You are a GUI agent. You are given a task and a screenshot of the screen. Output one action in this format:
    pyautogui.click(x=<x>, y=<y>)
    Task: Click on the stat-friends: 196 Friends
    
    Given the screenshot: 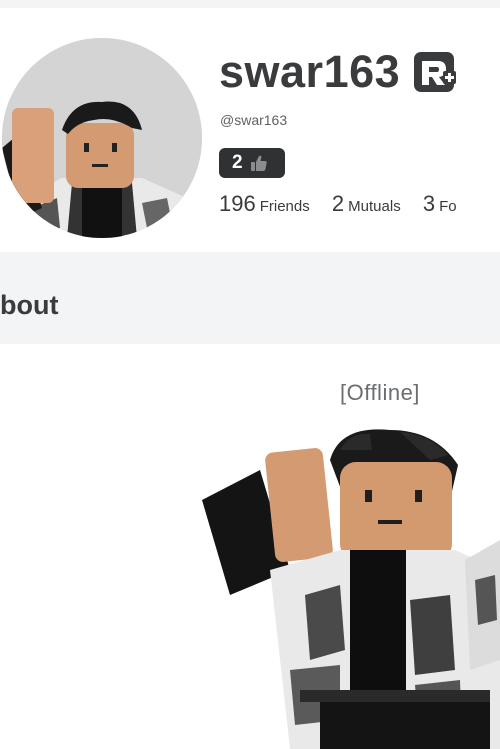 What is the action you would take?
    pyautogui.click(x=264, y=204)
    